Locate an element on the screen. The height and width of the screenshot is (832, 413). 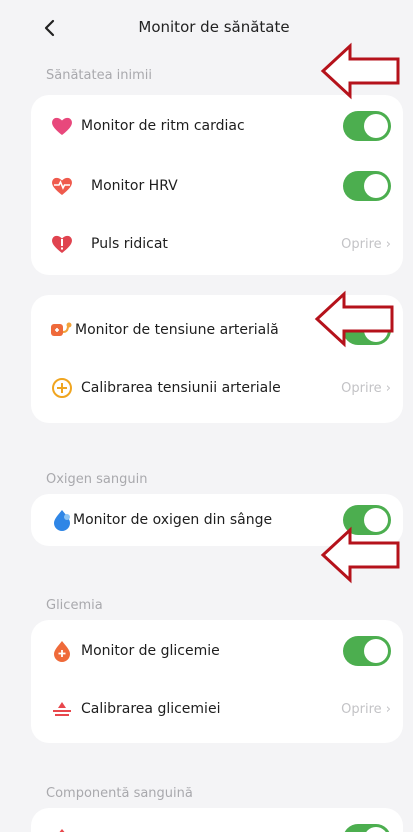
glucose-drop-icon is located at coordinates (62, 651).